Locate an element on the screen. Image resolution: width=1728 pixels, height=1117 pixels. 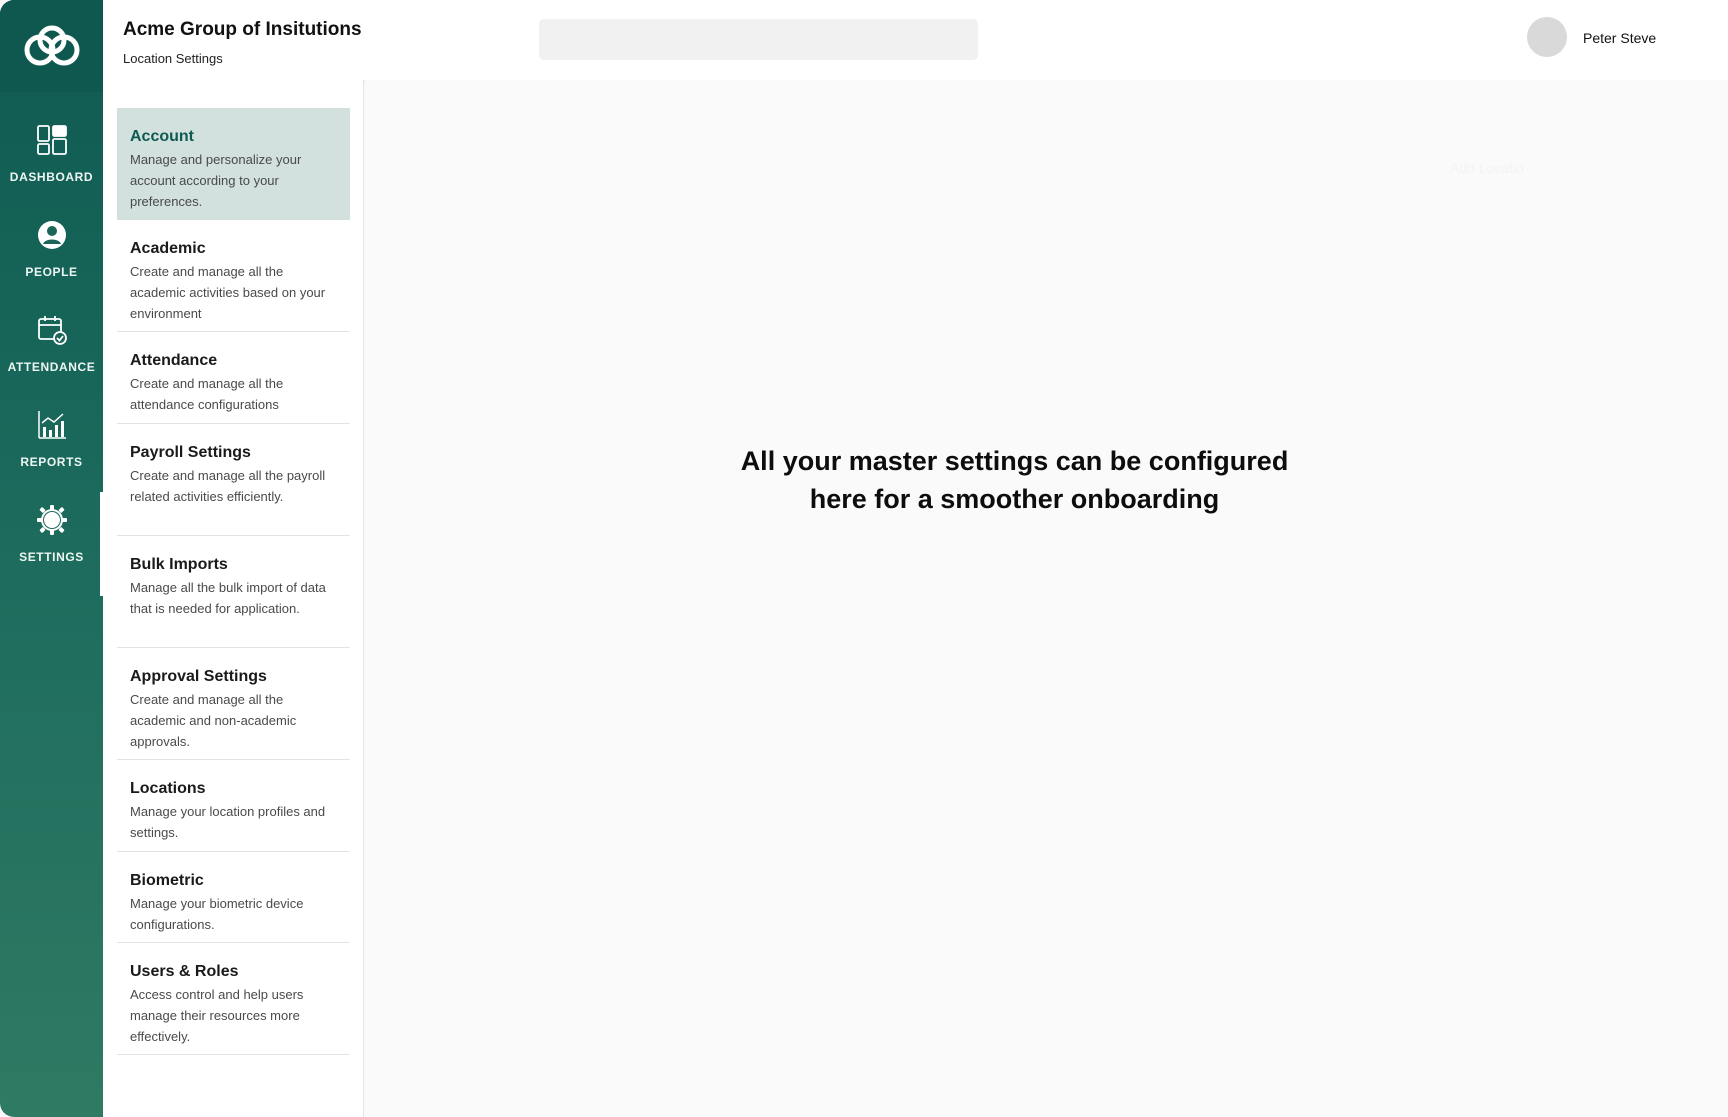
search-input is located at coordinates (758, 39).